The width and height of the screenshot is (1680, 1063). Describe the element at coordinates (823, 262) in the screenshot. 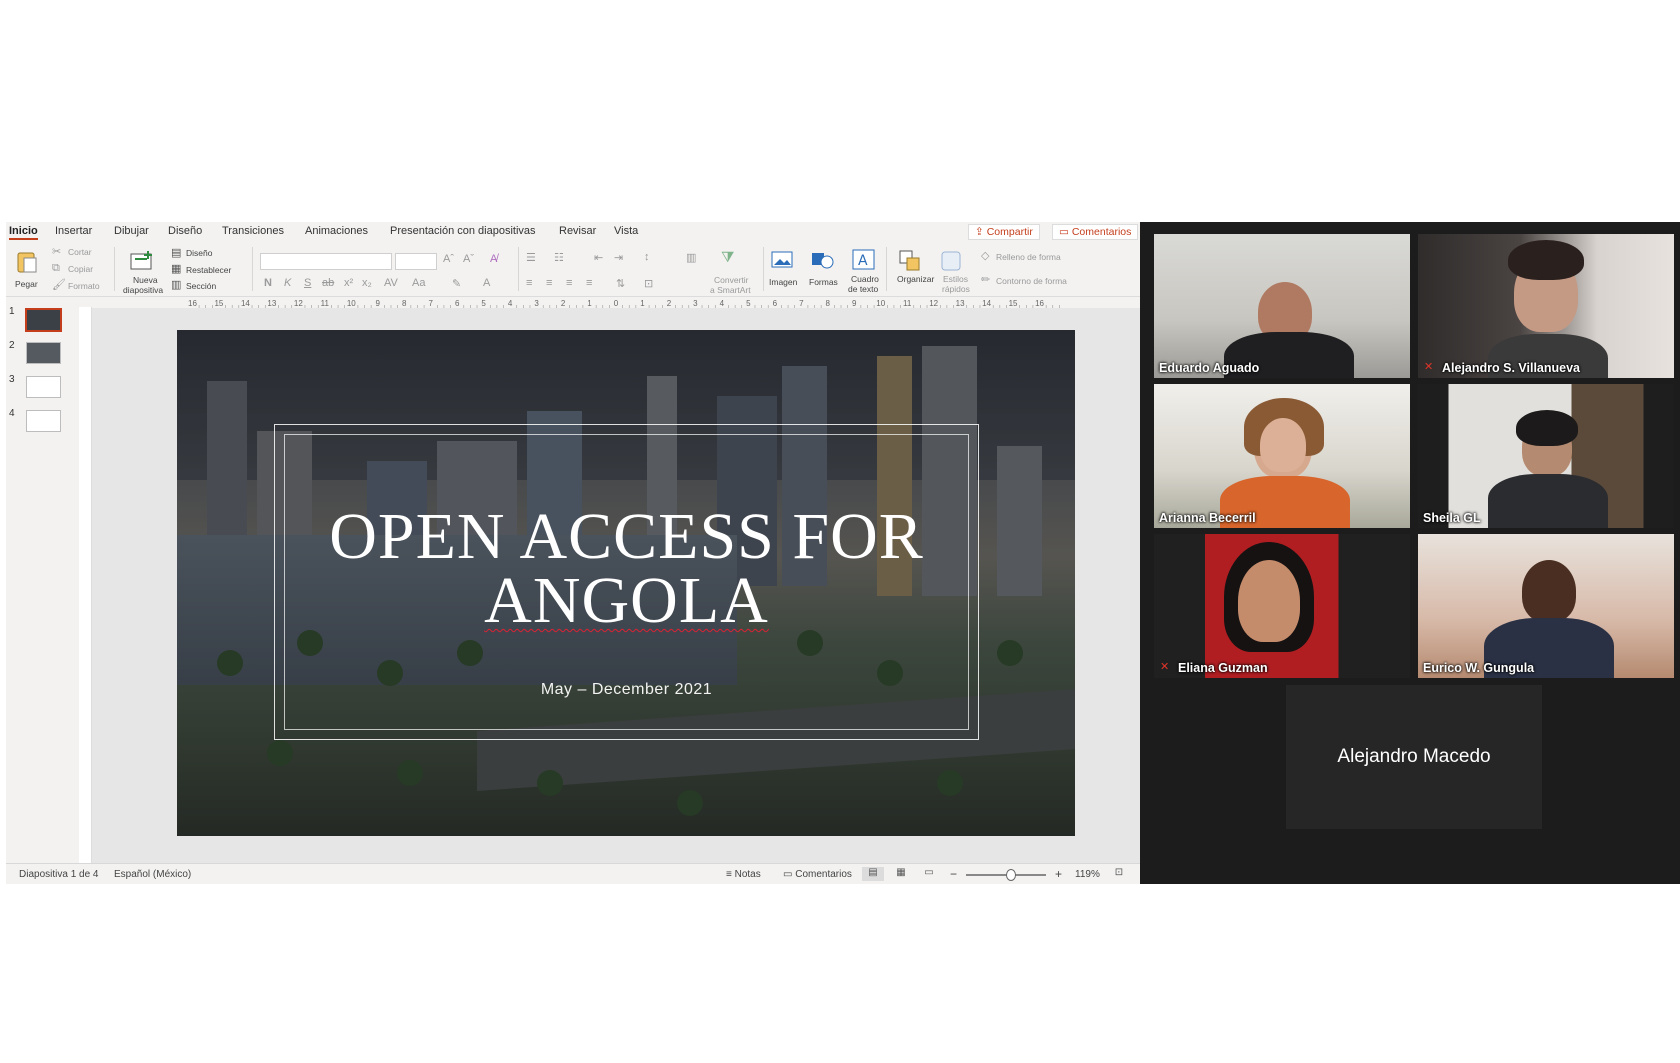

I see `shapes-icon` at that location.